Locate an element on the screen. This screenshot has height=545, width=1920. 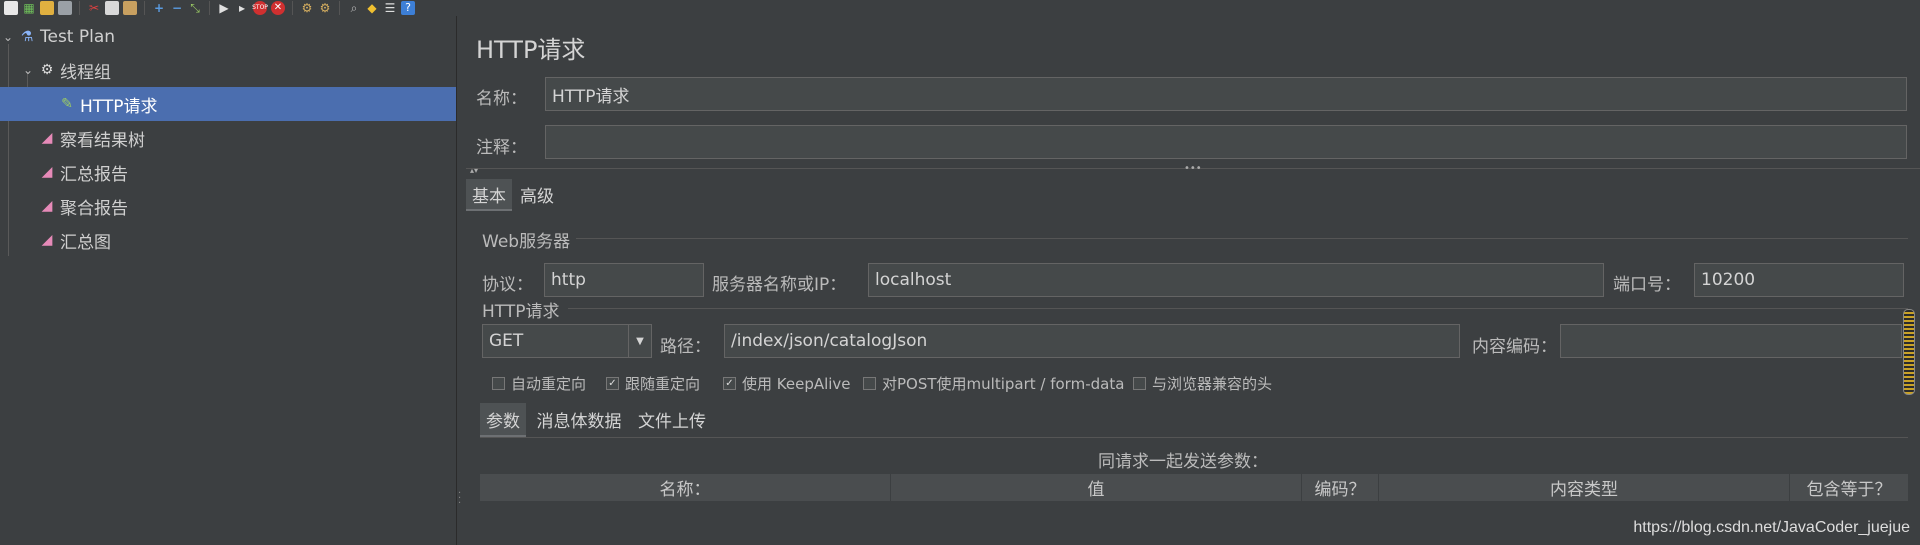
follow-redirects-checkbox: ✓ 跟随重定向 is located at coordinates (653, 383).